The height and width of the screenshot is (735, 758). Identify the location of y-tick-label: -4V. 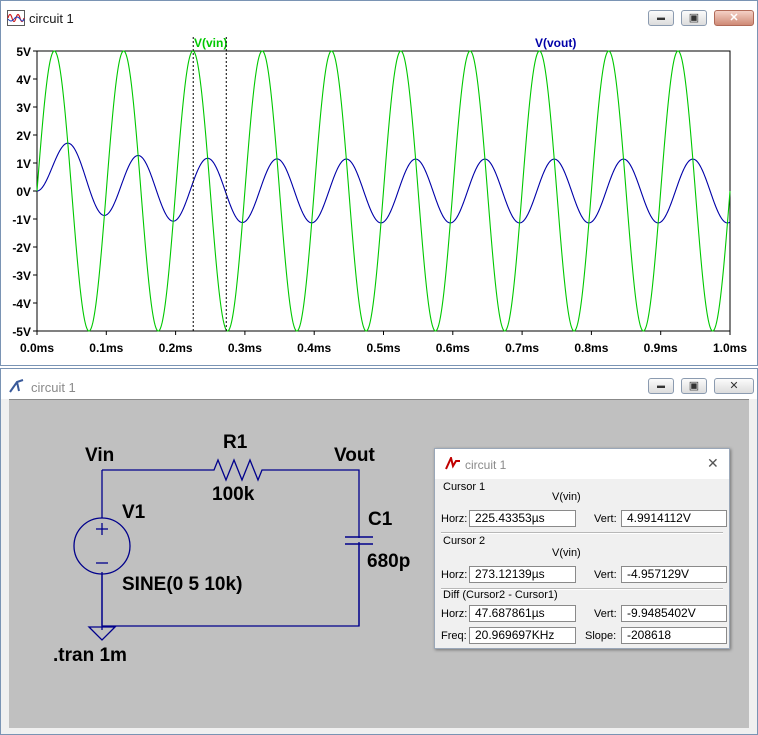
(21, 304).